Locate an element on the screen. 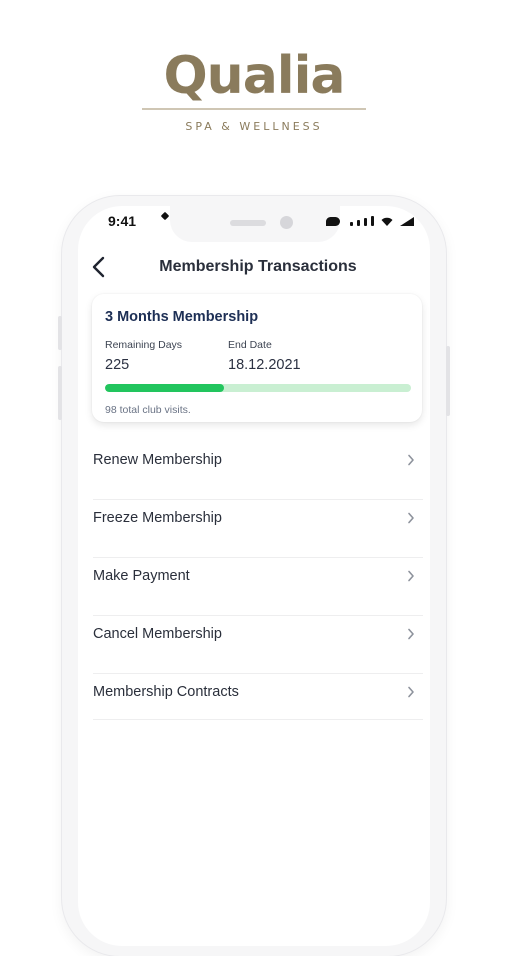 The height and width of the screenshot is (956, 507). membership-progress-bar is located at coordinates (258, 388).